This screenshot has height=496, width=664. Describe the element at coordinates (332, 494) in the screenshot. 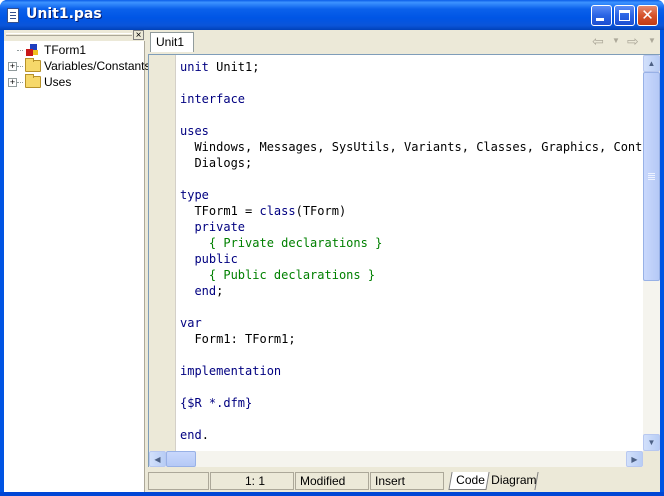

I see `window-frame-bottom` at that location.